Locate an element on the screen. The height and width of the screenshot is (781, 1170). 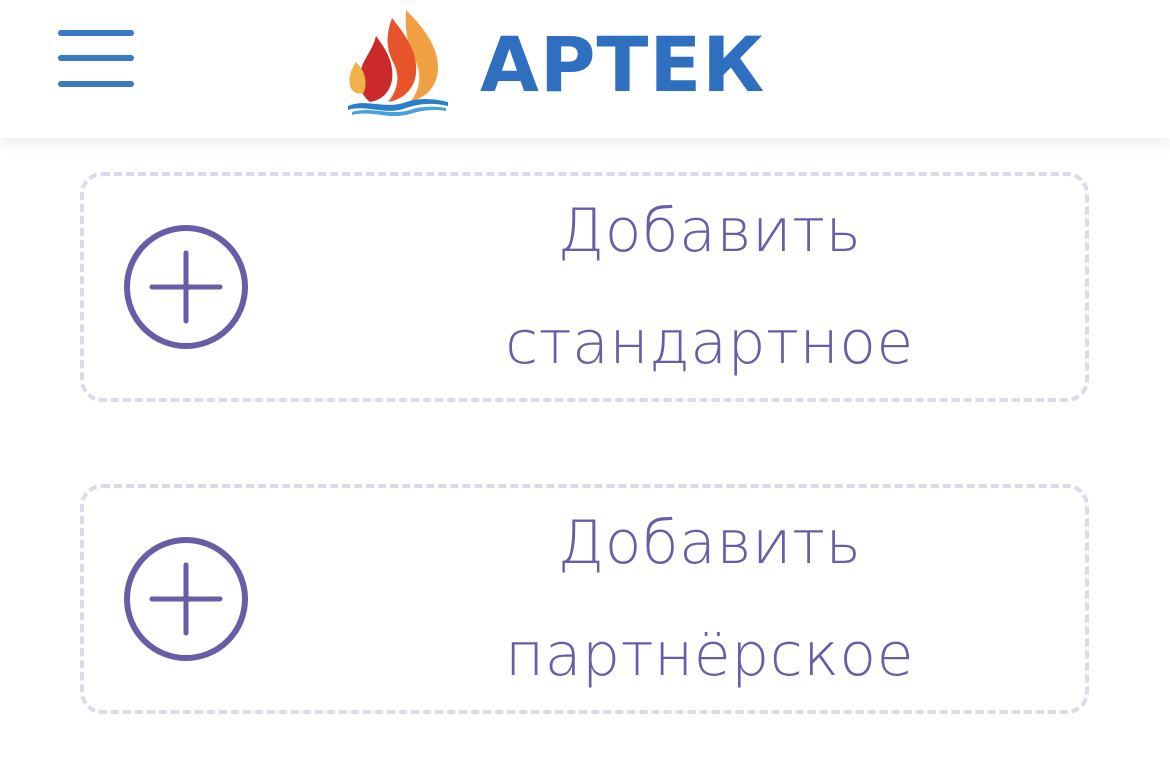
card-label-line2: стандартное is located at coordinates (709, 343).